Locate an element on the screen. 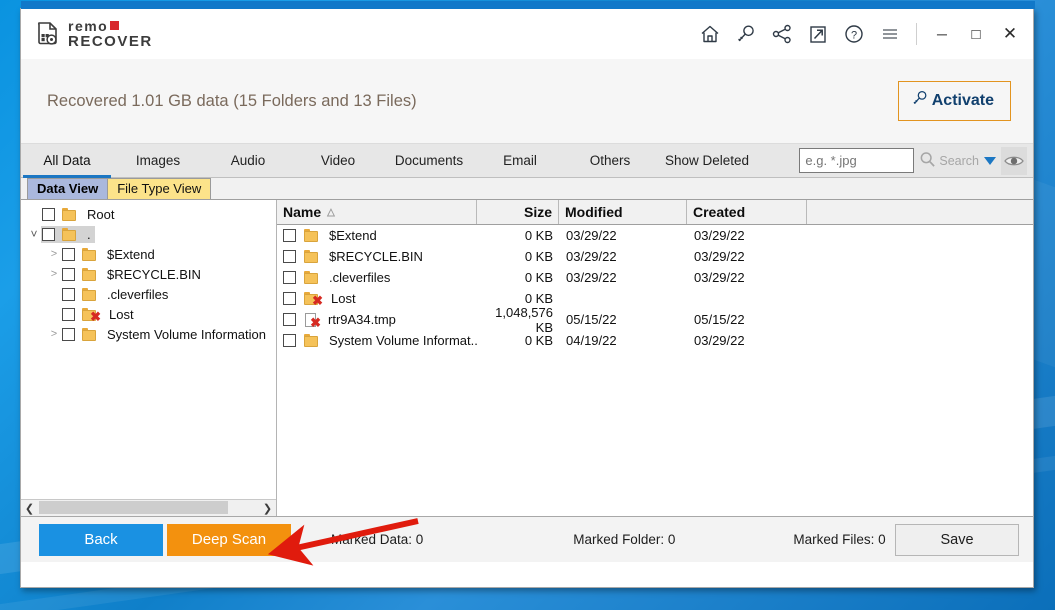  sort-ascending-icon: △ is located at coordinates (331, 212).